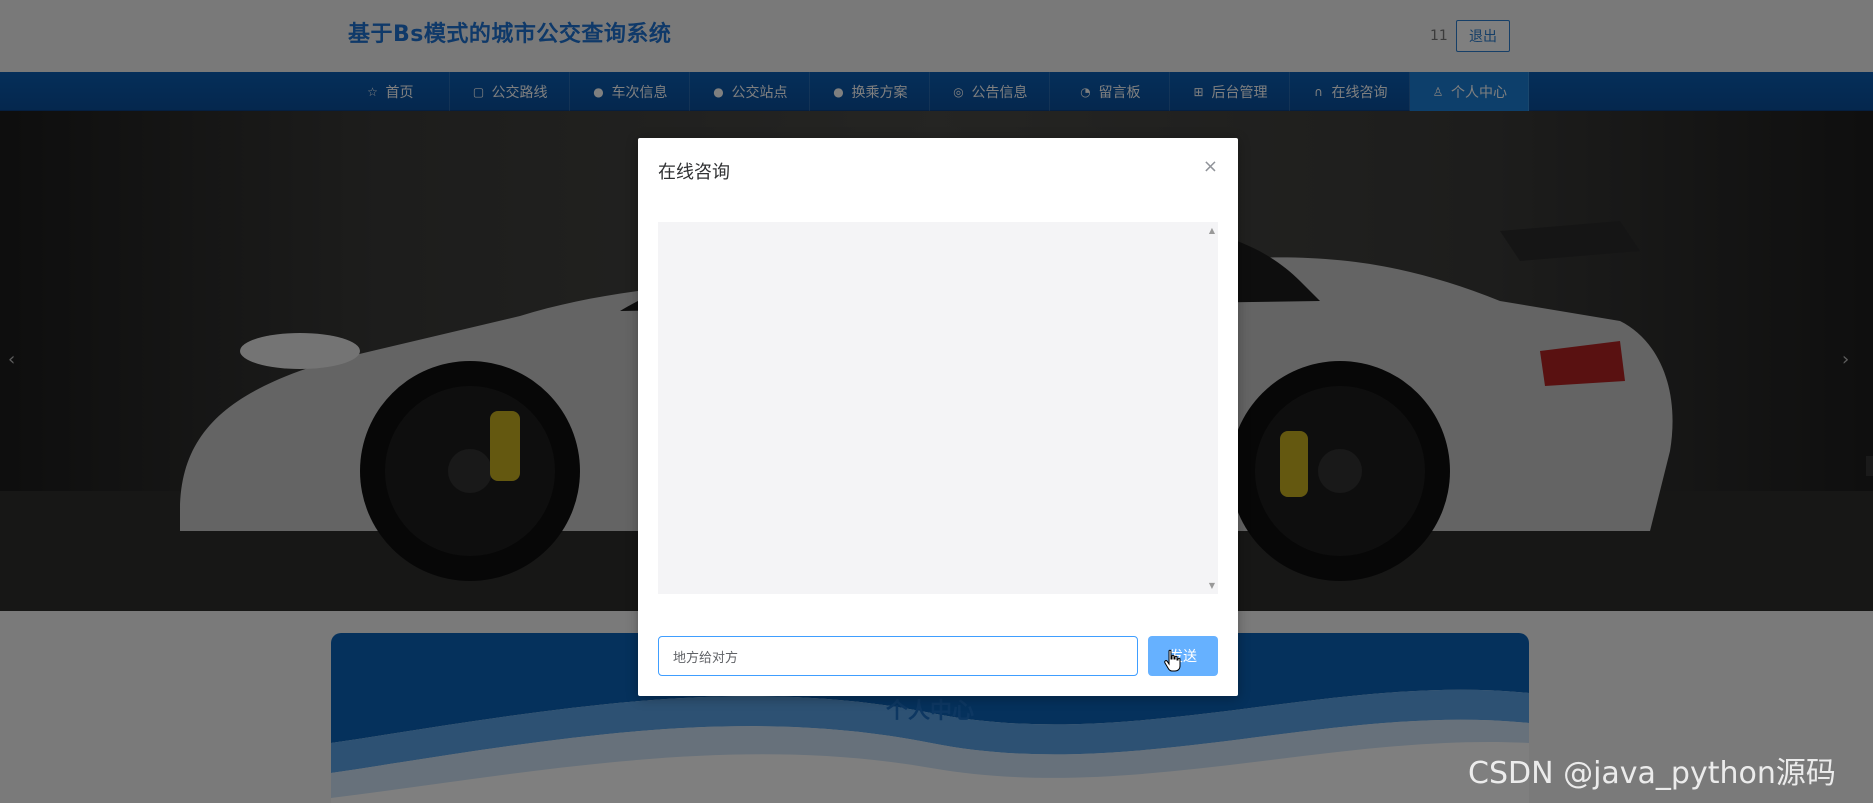  Describe the element at coordinates (1172, 660) in the screenshot. I see `hand-cursor-icon` at that location.